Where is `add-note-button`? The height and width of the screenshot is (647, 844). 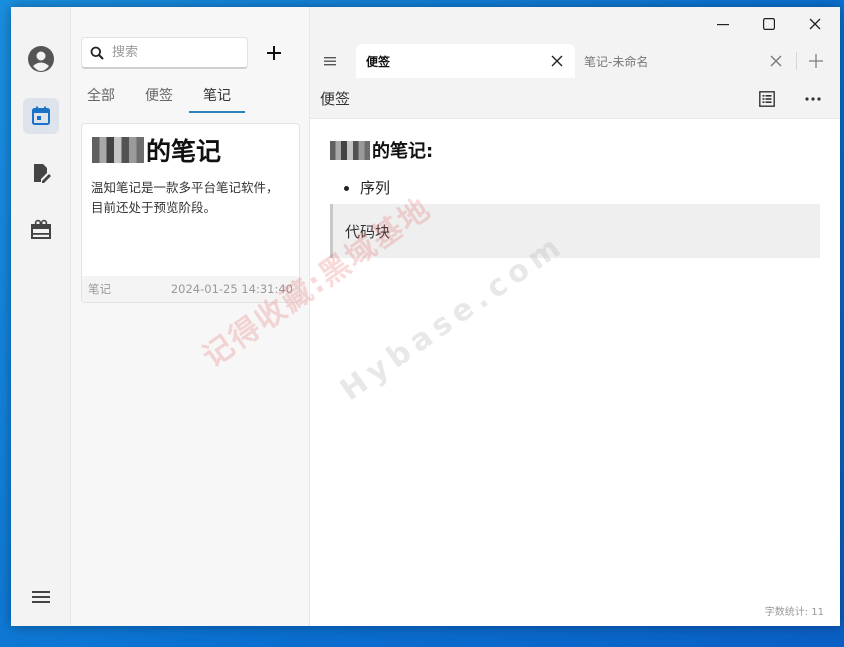 add-note-button is located at coordinates (274, 53).